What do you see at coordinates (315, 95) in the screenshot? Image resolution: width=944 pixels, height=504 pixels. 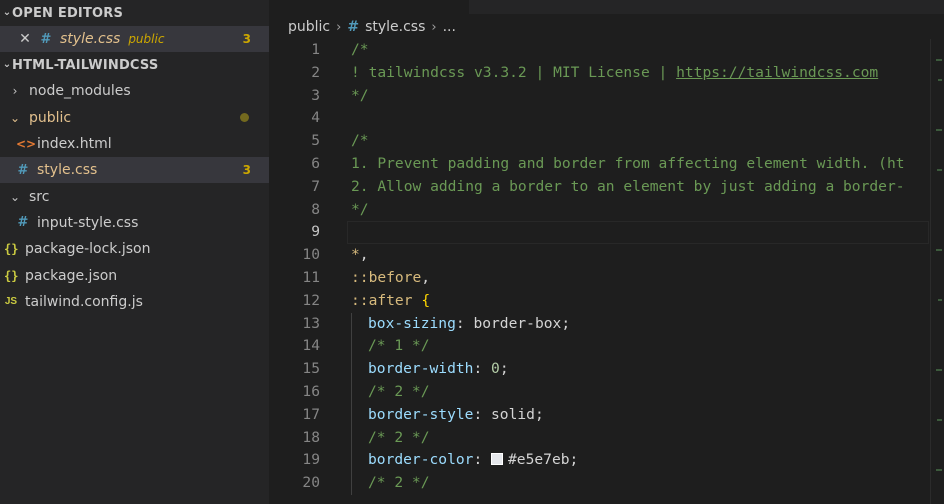 I see `line-number: 3` at bounding box center [315, 95].